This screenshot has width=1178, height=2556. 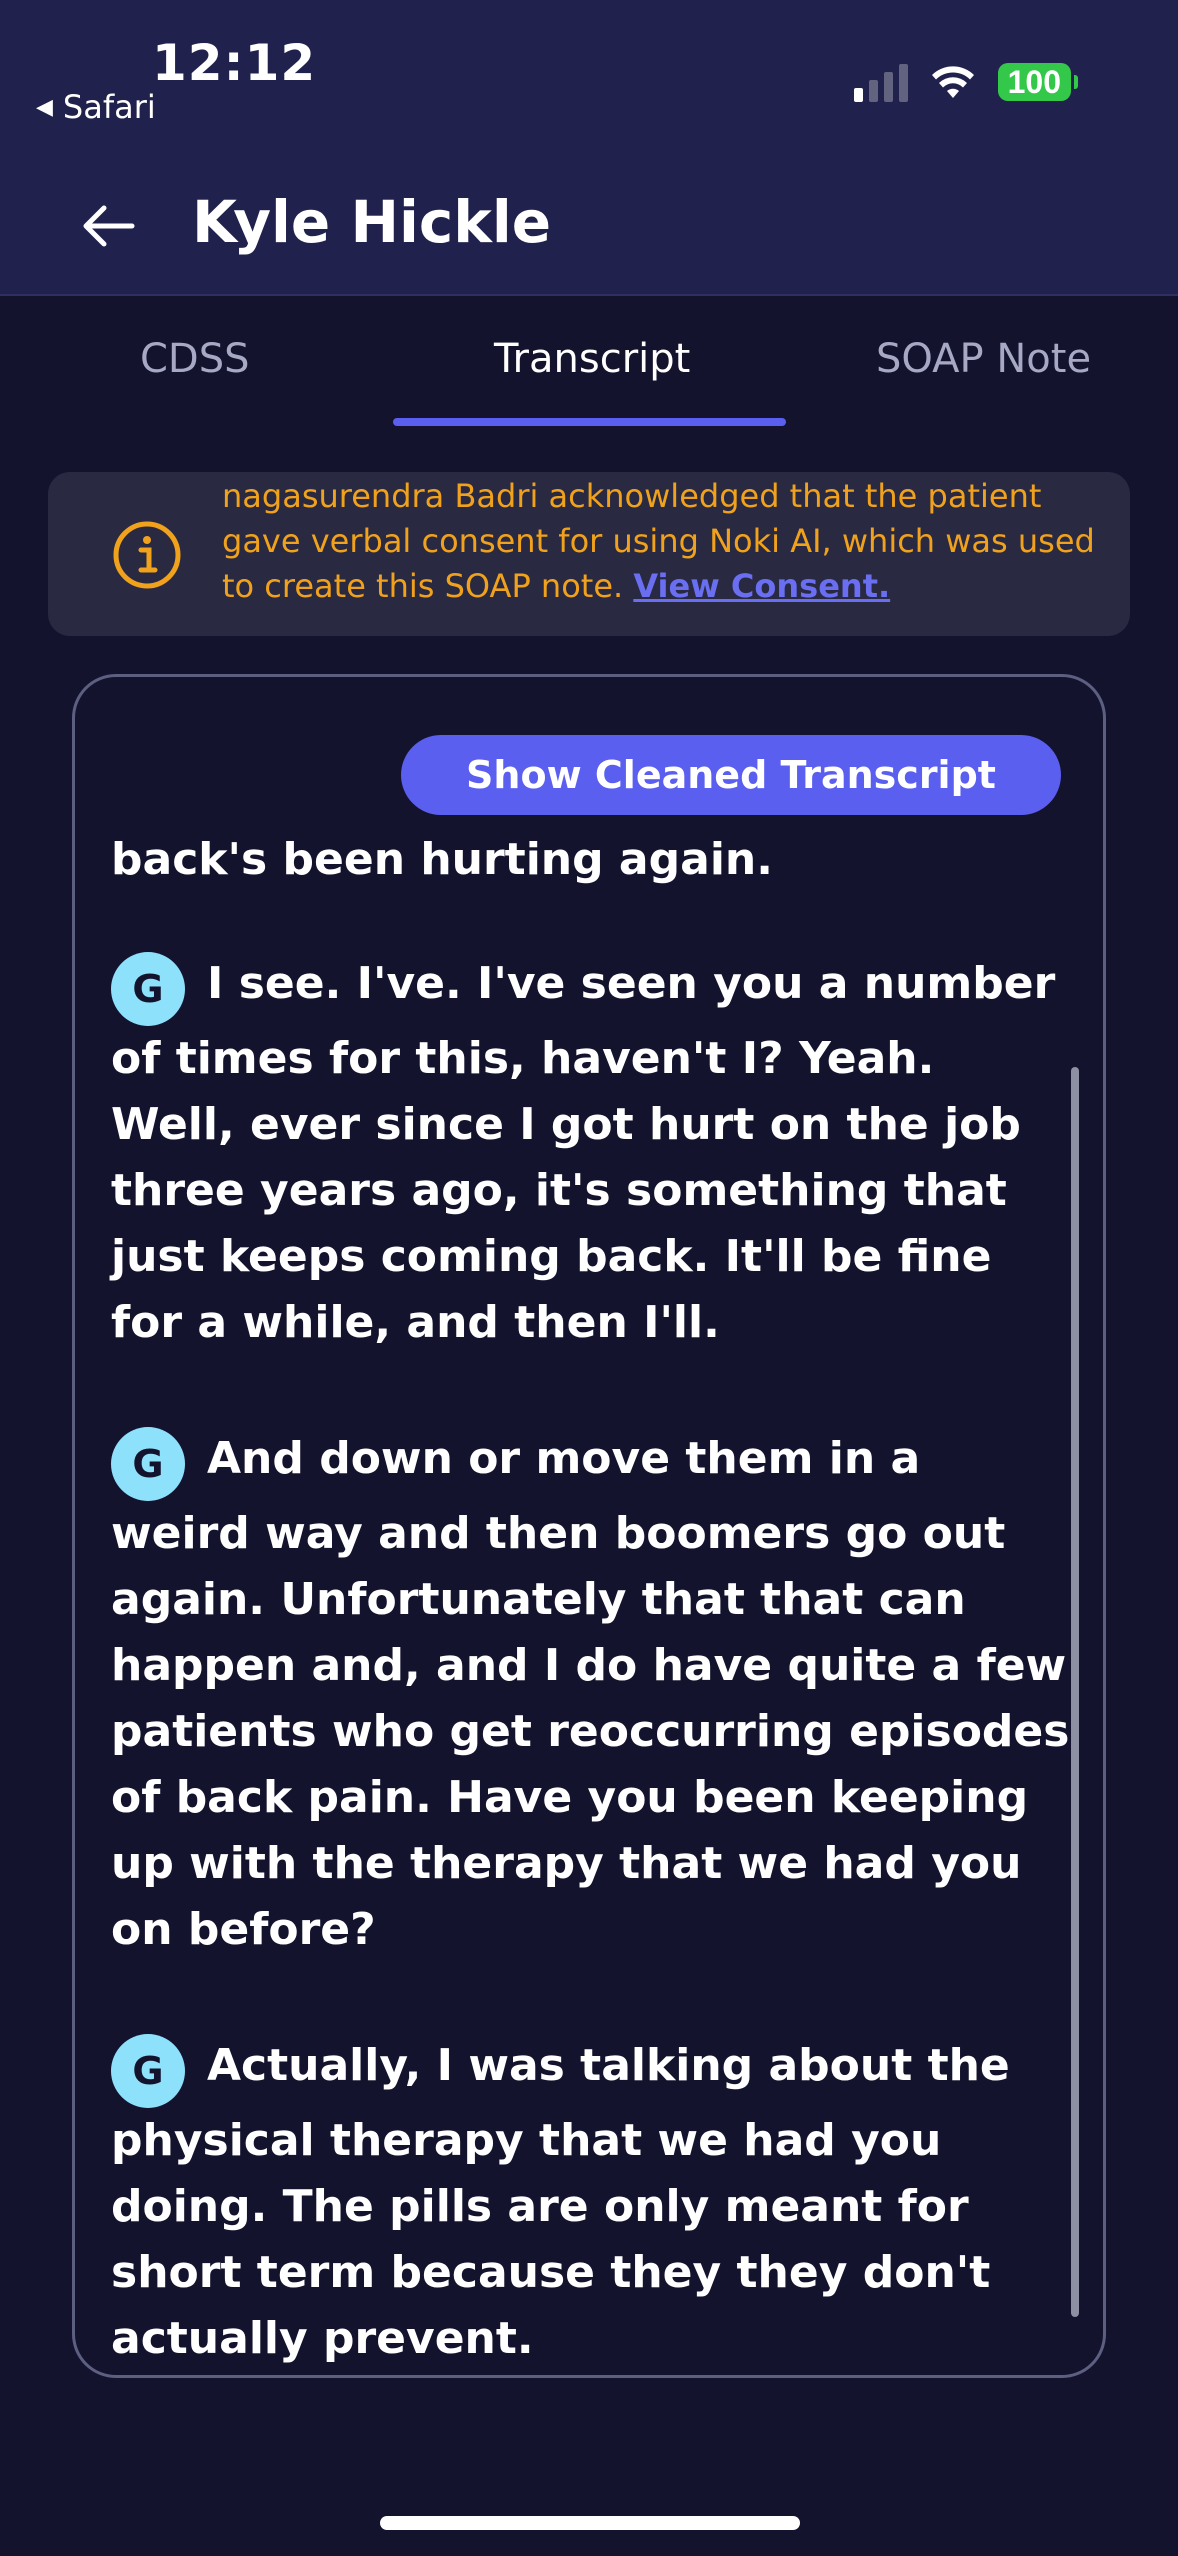 What do you see at coordinates (952, 82) in the screenshot?
I see `wifi-icon` at bounding box center [952, 82].